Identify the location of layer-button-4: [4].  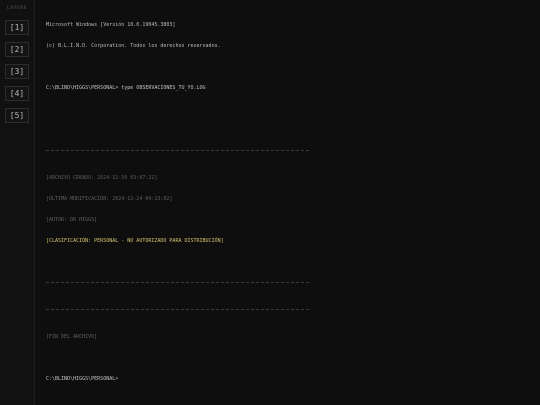
(17, 93).